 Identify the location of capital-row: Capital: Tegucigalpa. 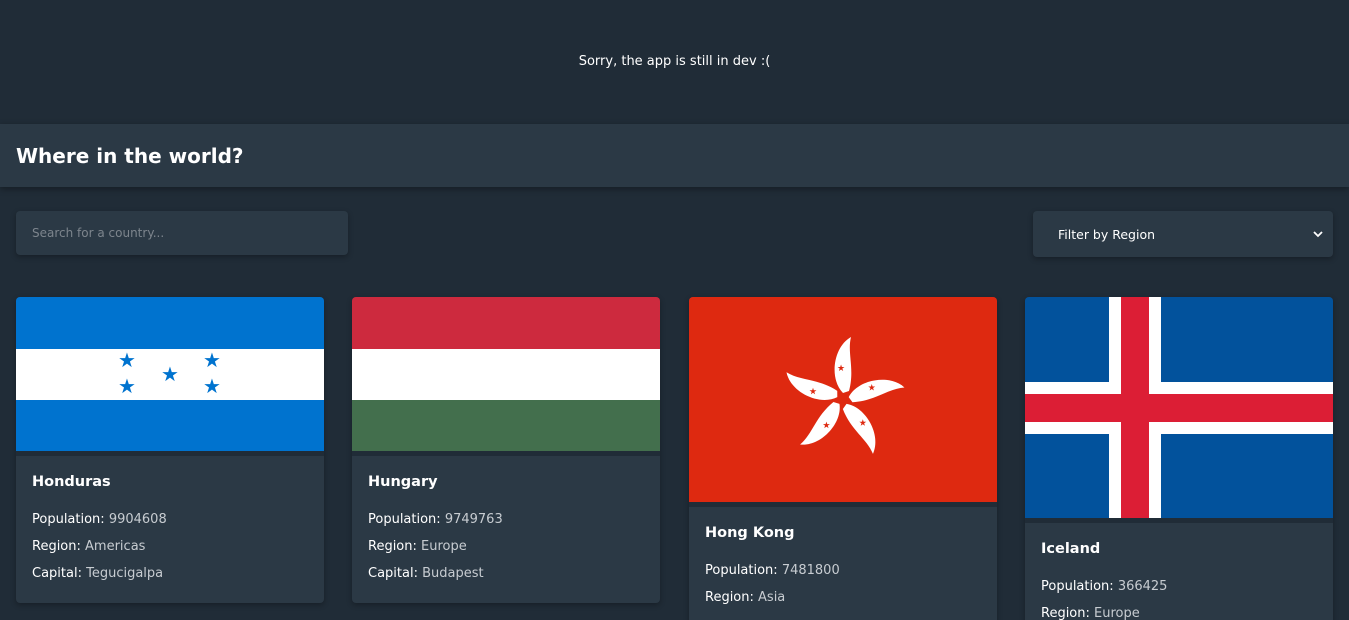
(98, 573).